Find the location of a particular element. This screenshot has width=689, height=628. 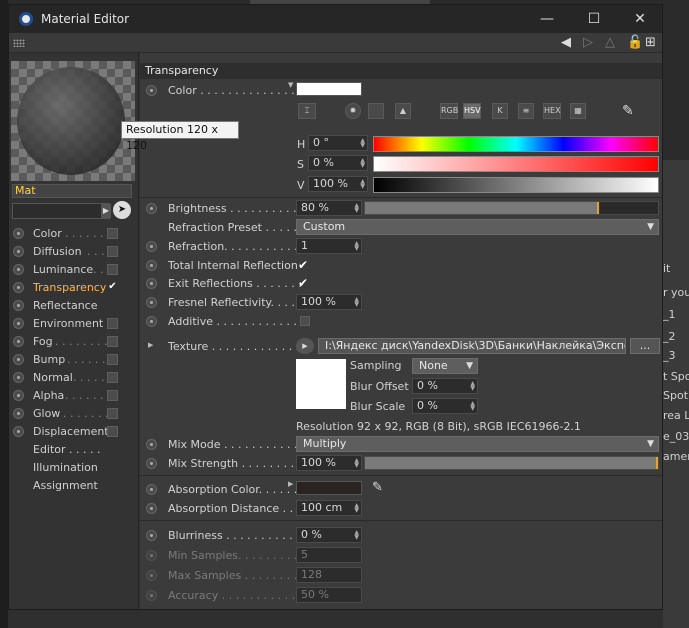

saturation-gradient-slider is located at coordinates (516, 164).